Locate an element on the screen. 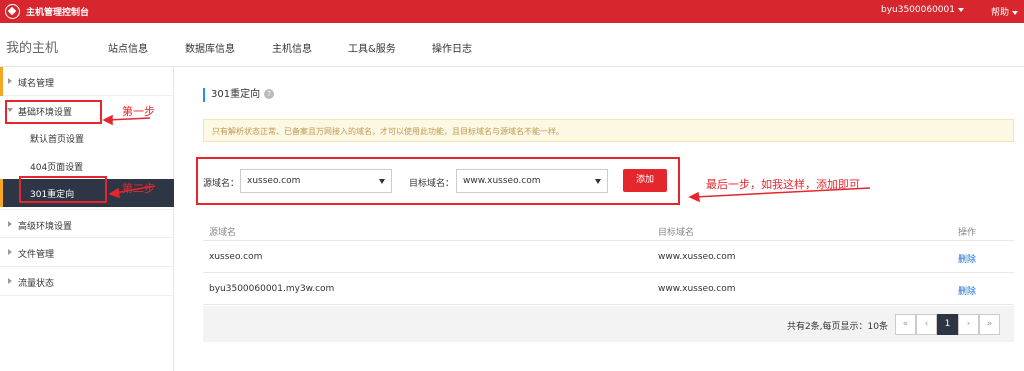 This screenshot has width=1024, height=371. sidebar-item-label: 流量状态 is located at coordinates (36, 284).